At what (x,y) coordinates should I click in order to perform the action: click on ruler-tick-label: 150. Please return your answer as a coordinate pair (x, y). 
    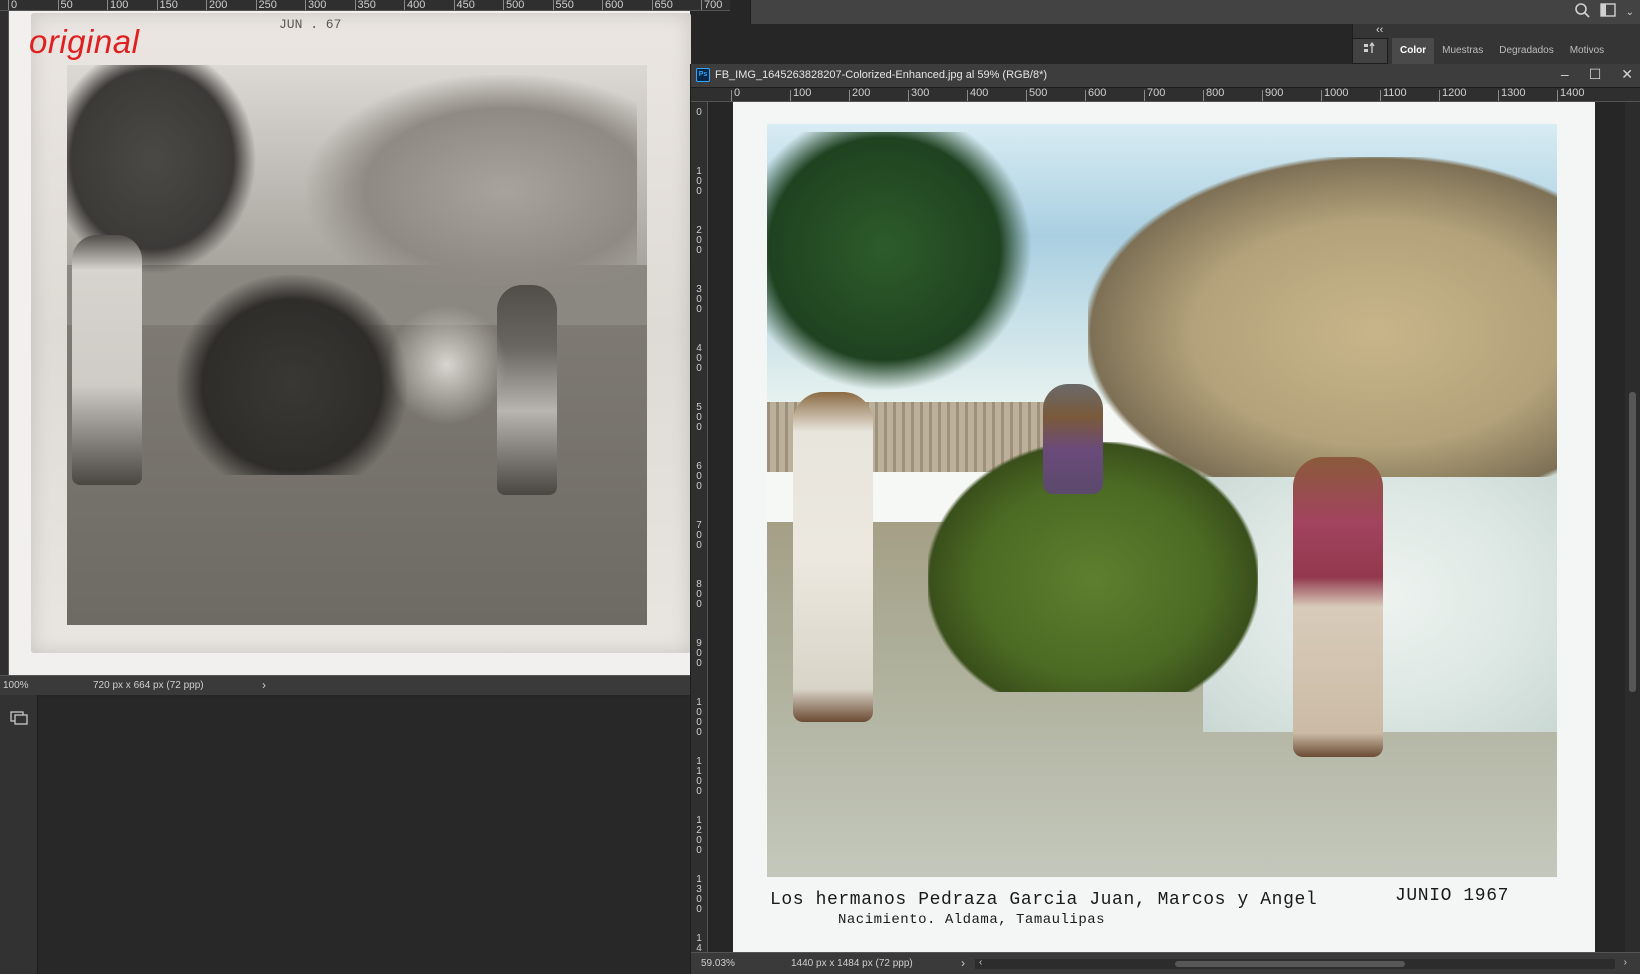
    Looking at the image, I should click on (168, 5).